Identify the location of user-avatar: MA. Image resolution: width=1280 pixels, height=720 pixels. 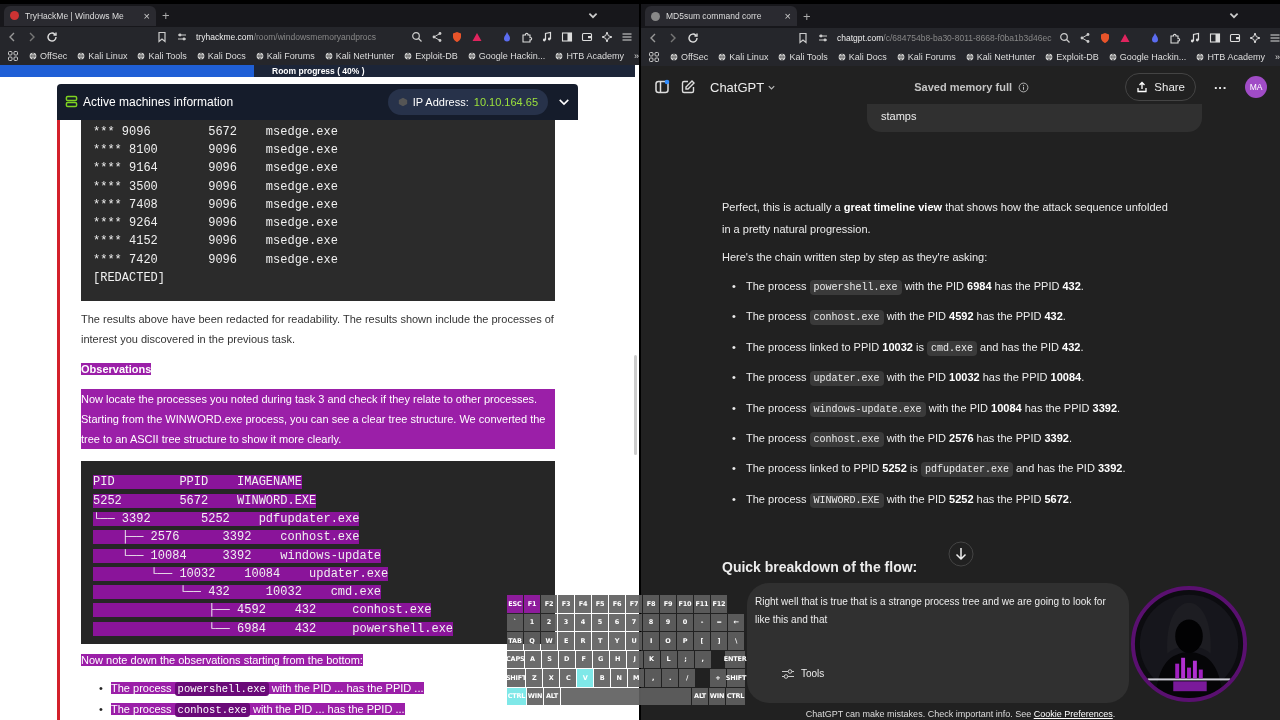
(1256, 87).